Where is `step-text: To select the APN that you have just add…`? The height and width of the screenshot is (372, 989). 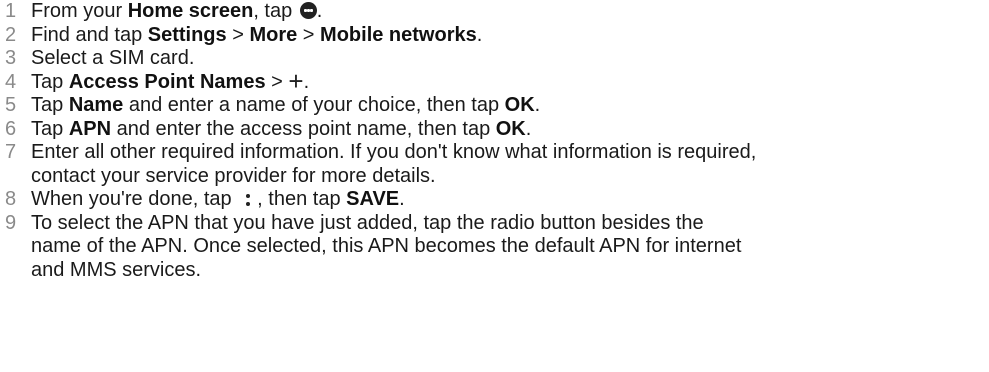 step-text: To select the APN that you have just add… is located at coordinates (367, 222).